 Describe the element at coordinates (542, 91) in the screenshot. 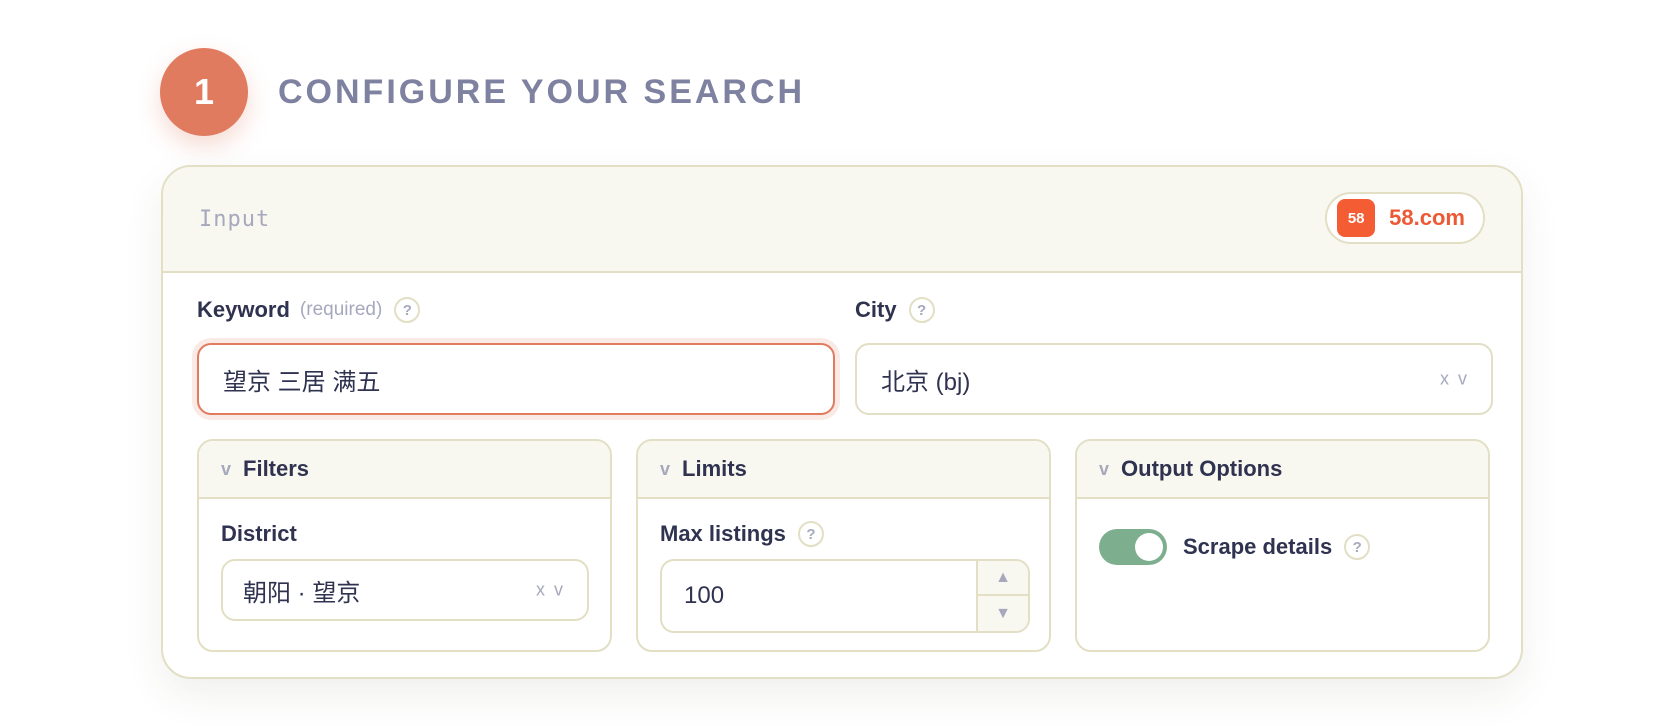

I see `step-title: CONFIGURE YOUR SEARCH` at that location.